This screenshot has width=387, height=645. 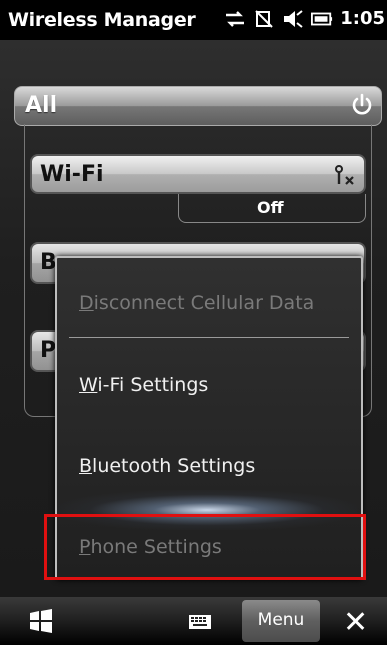 What do you see at coordinates (355, 622) in the screenshot?
I see `close-icon: ✕` at bounding box center [355, 622].